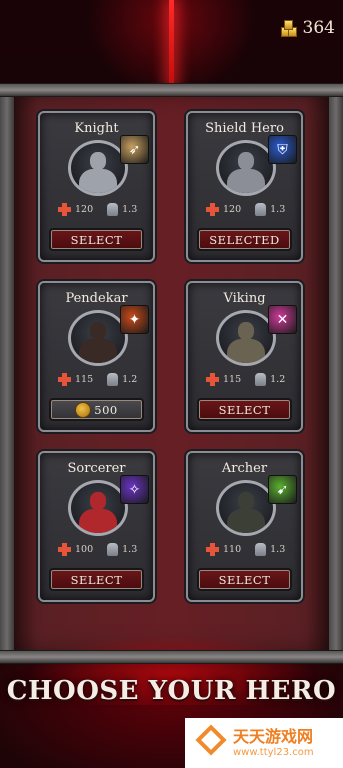  I want to click on green-bow-icon: ➹, so click(282, 489).